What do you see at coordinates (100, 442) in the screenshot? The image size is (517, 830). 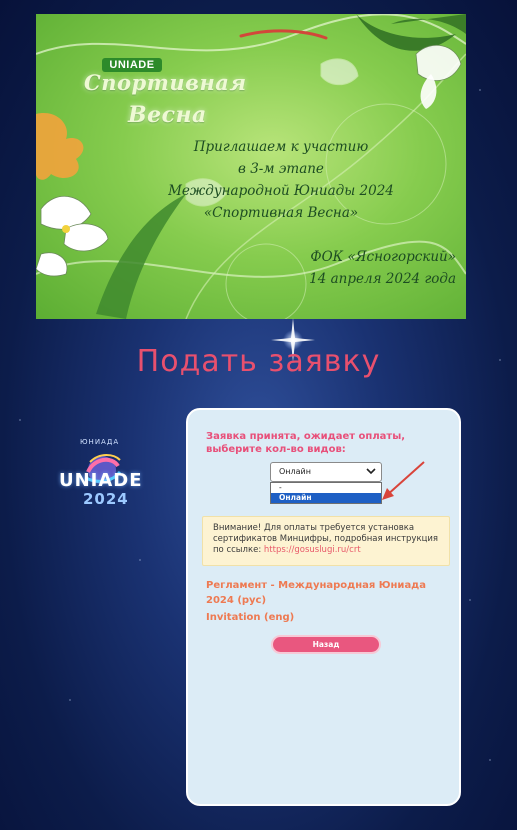 I see `side-logo-small-text: ЮНИАДА` at bounding box center [100, 442].